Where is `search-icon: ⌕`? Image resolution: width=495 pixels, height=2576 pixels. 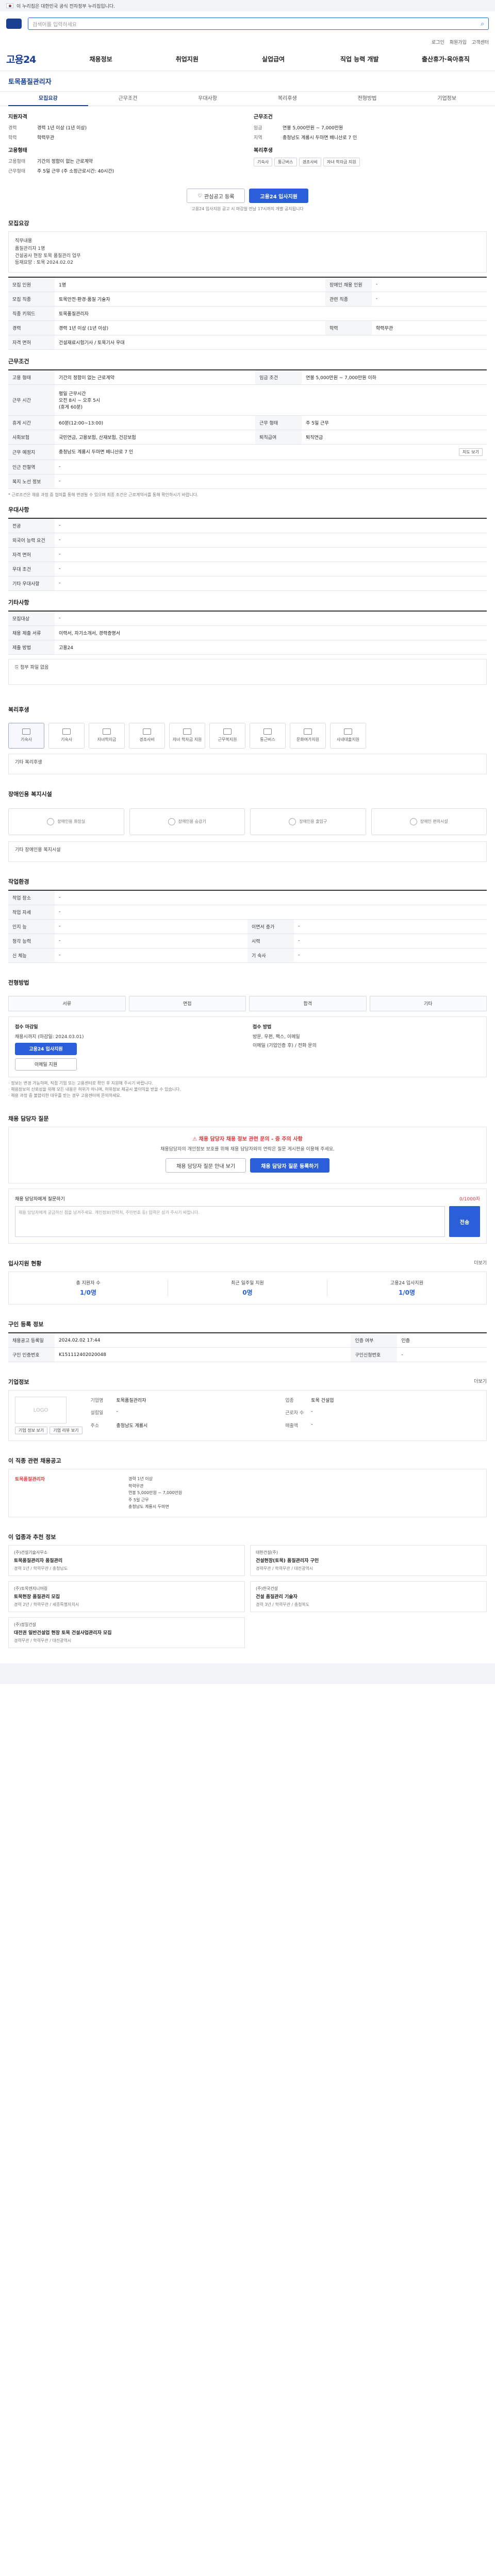
search-icon: ⌕ is located at coordinates (482, 24).